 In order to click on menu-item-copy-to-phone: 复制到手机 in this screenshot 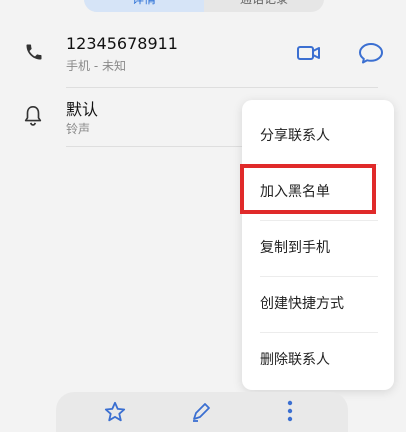, I will do `click(318, 248)`.